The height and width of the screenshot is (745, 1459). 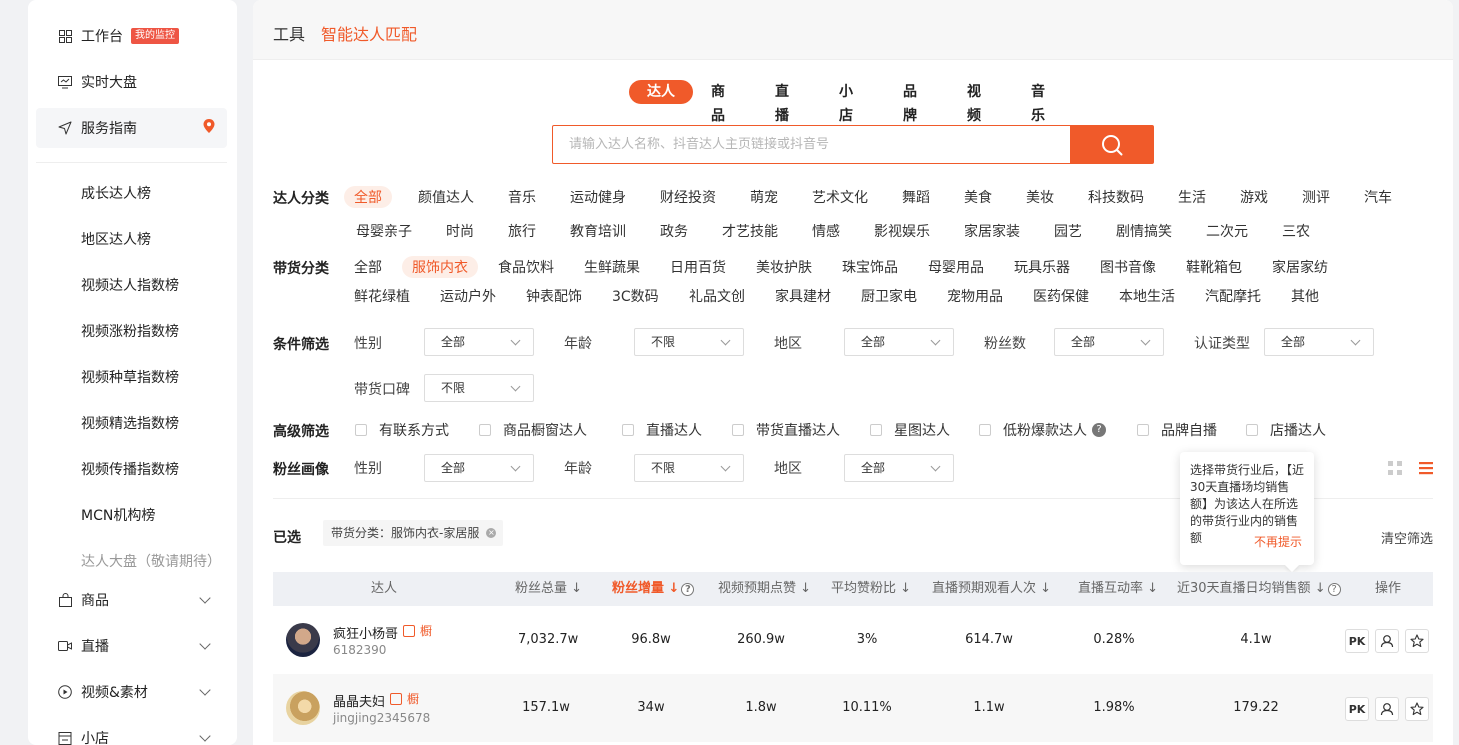 I want to click on checkbox-low-fans-hit-creator: 低粉爆款达人?, so click(x=1042, y=430).